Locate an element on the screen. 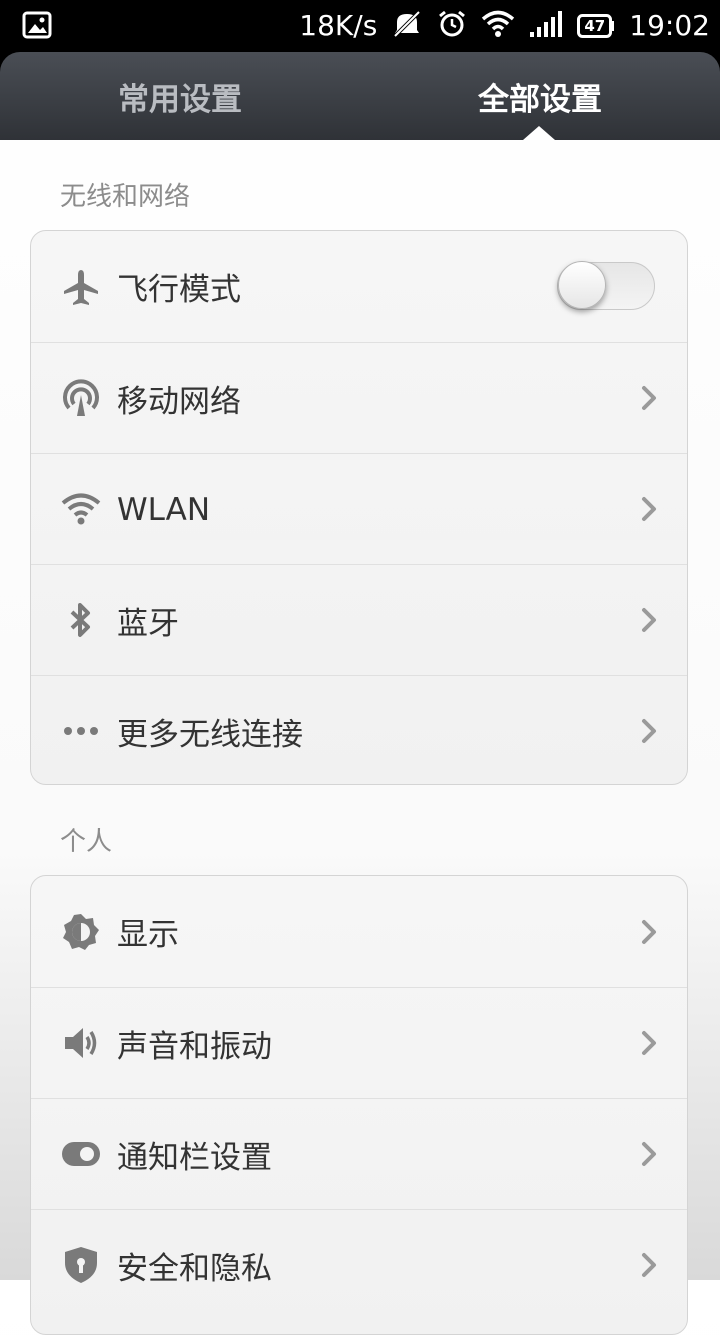  mute-icon is located at coordinates (407, 26).